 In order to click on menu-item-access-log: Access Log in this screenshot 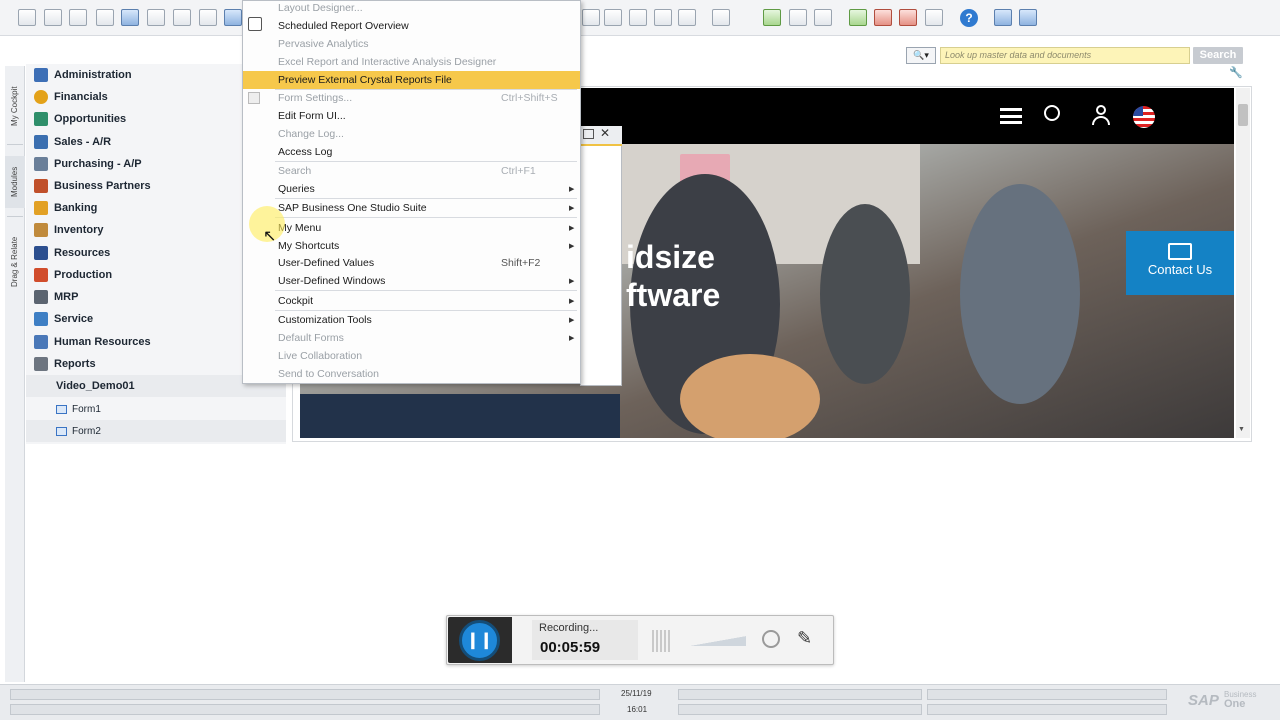, I will do `click(411, 152)`.